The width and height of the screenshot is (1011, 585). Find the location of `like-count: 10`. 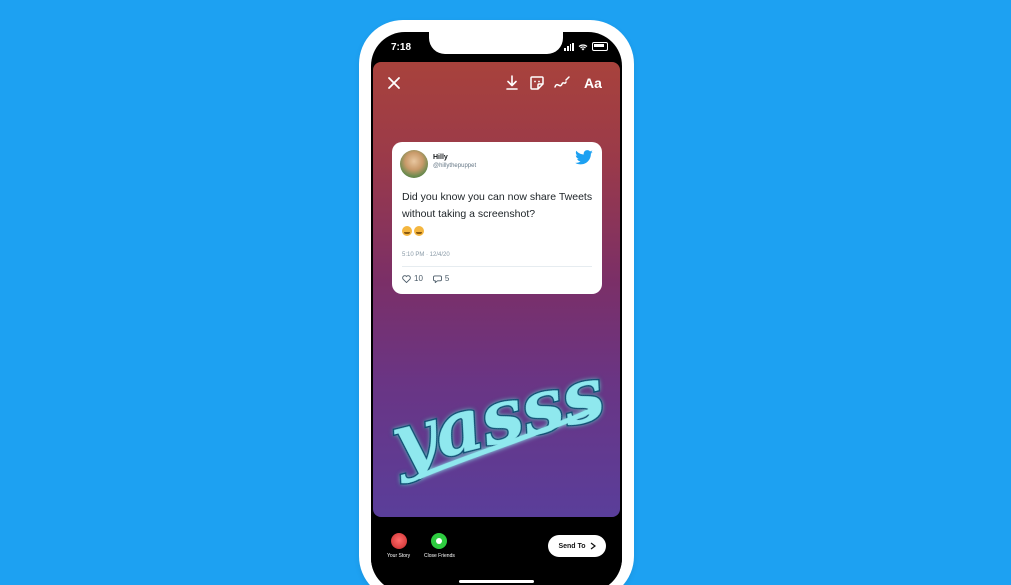

like-count: 10 is located at coordinates (418, 278).